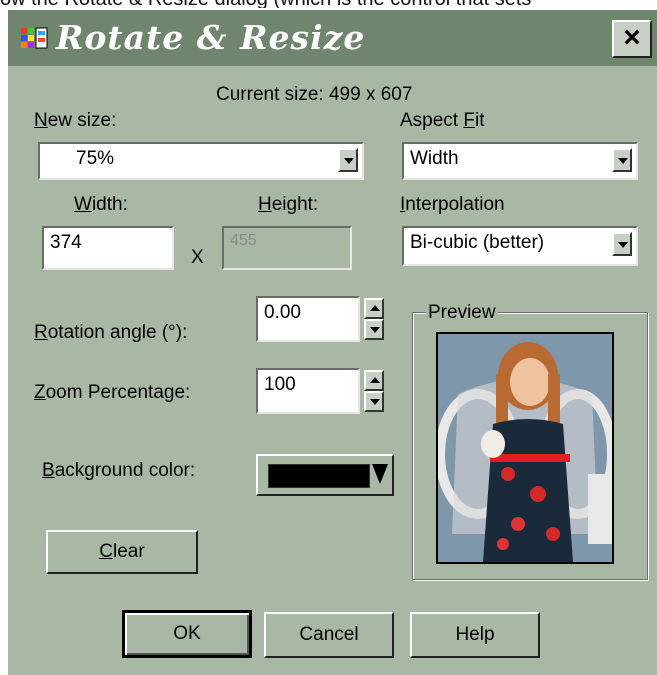  What do you see at coordinates (452, 204) in the screenshot?
I see `interpolation-label: Interpolation` at bounding box center [452, 204].